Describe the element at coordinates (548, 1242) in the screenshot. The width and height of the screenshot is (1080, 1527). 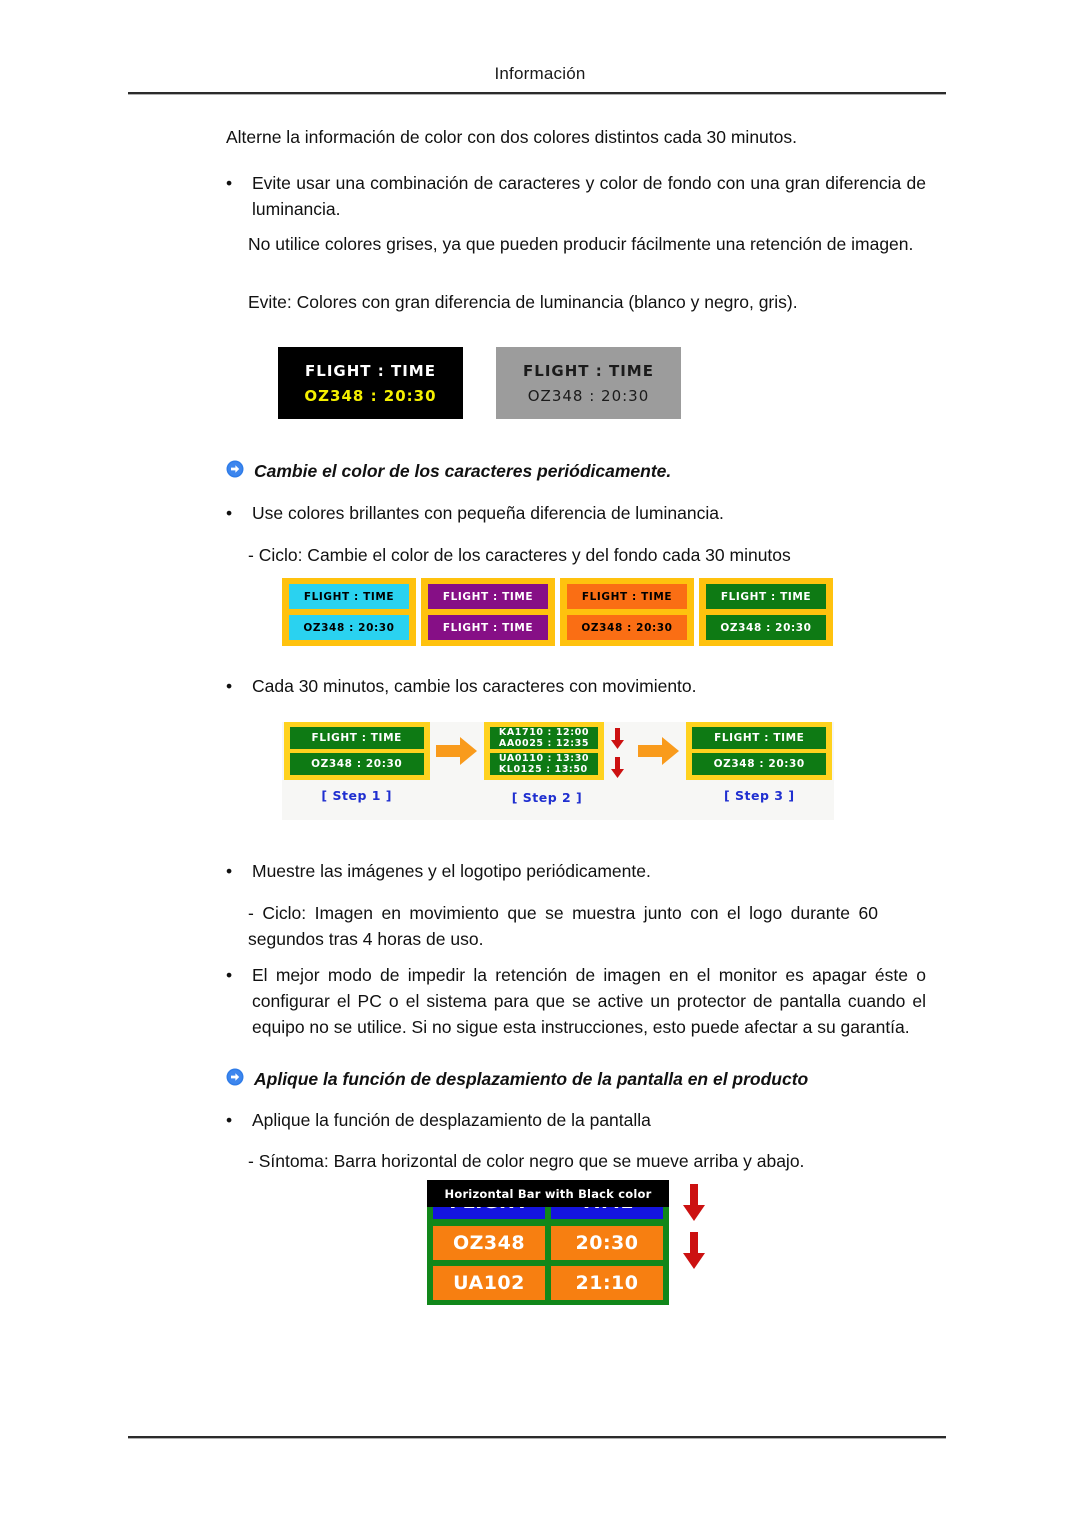
I see `bar-row-1: OZ348 20:30` at that location.